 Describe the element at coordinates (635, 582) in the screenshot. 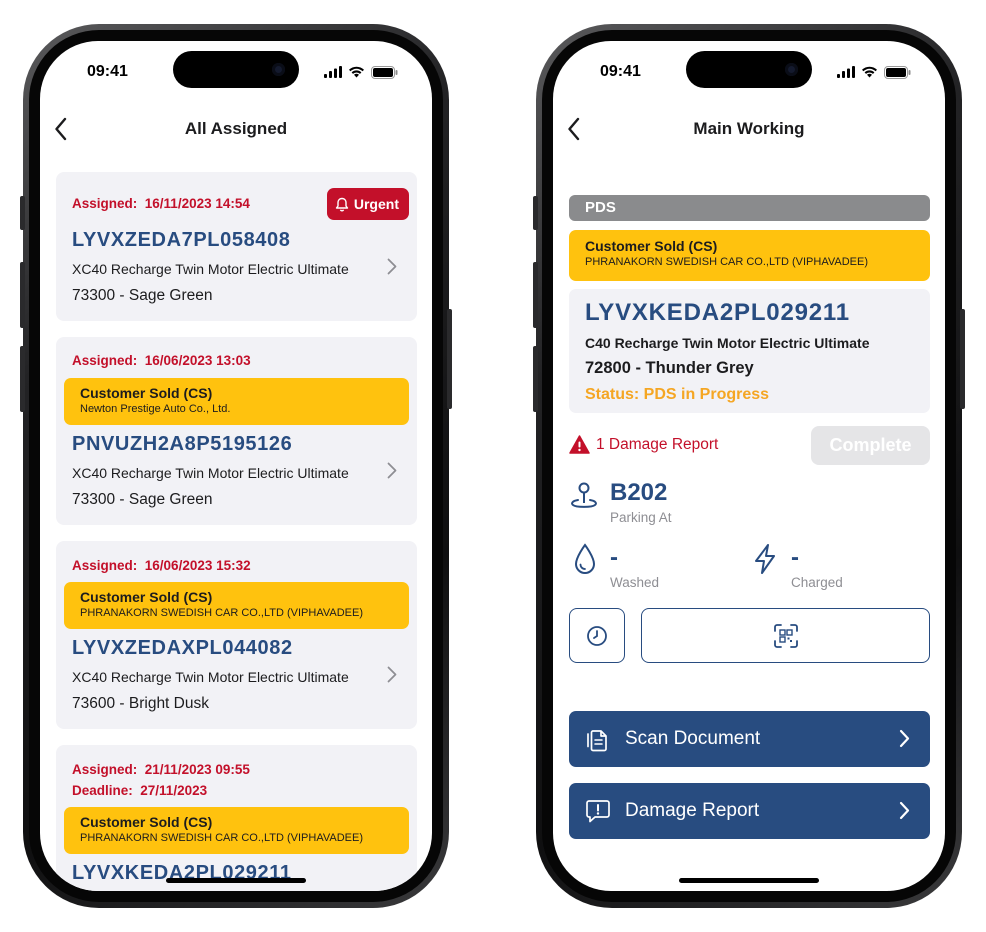

I see `washed-label: Washed` at that location.